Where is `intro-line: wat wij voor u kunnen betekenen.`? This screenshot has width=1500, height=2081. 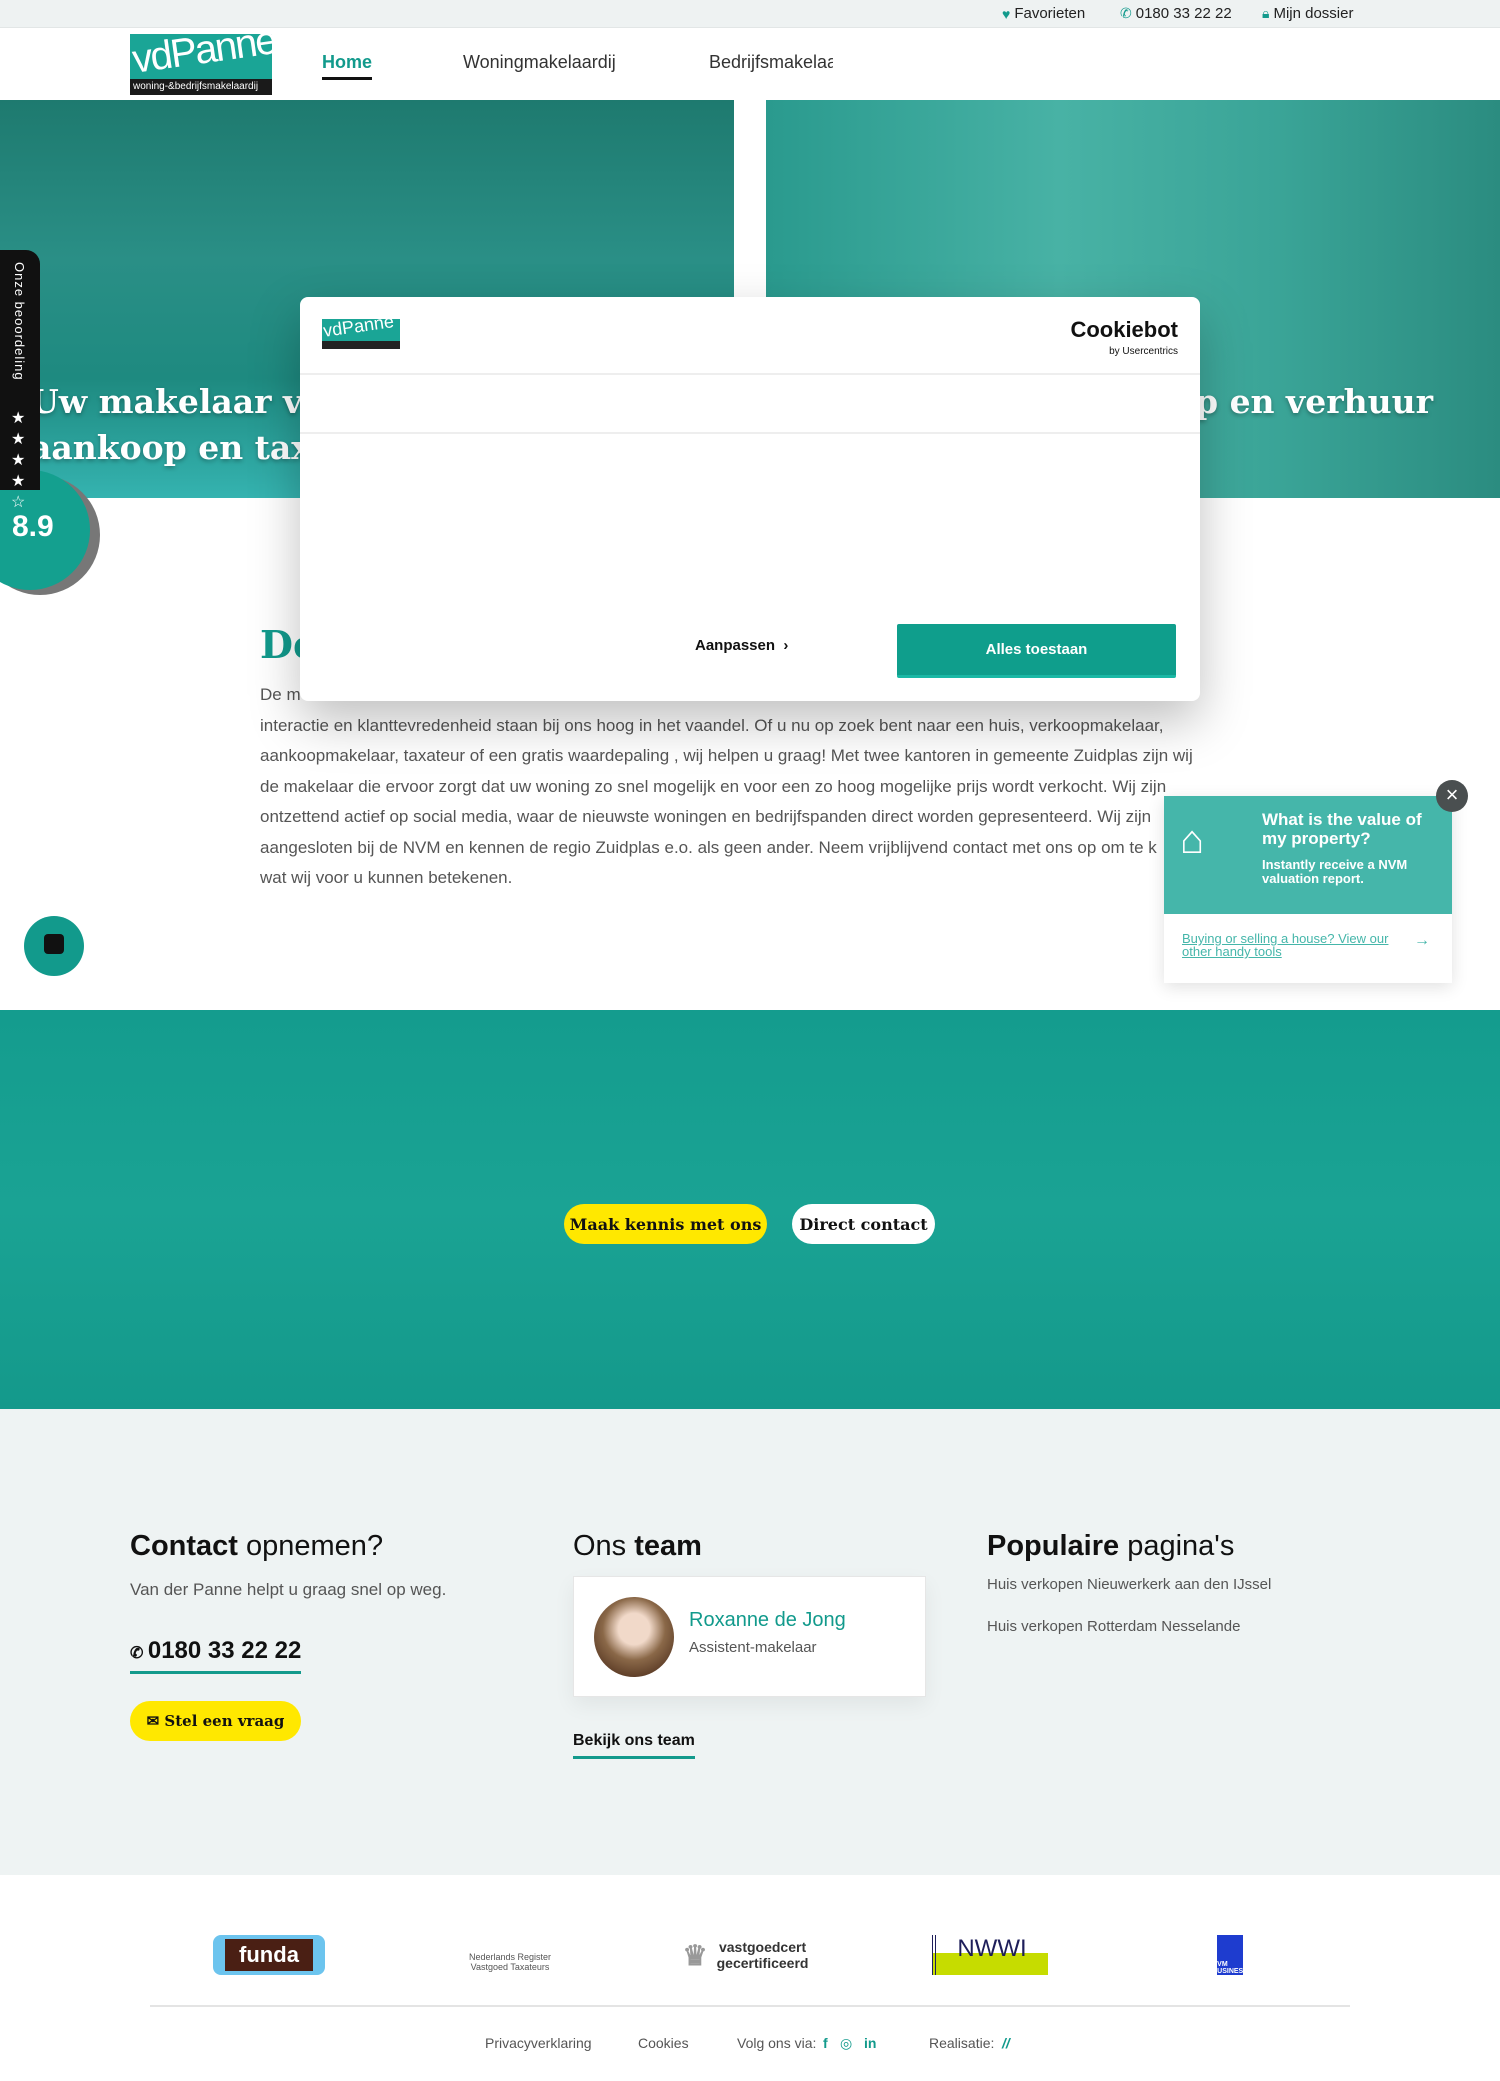 intro-line: wat wij voor u kunnen betekenen. is located at coordinates (386, 877).